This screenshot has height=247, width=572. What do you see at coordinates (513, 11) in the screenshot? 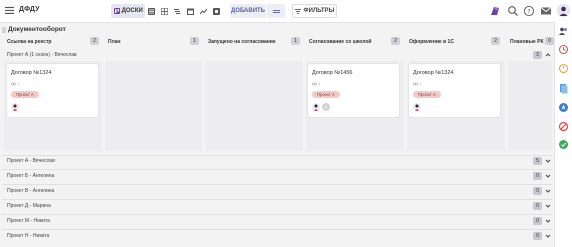
I see `search-icon` at bounding box center [513, 11].